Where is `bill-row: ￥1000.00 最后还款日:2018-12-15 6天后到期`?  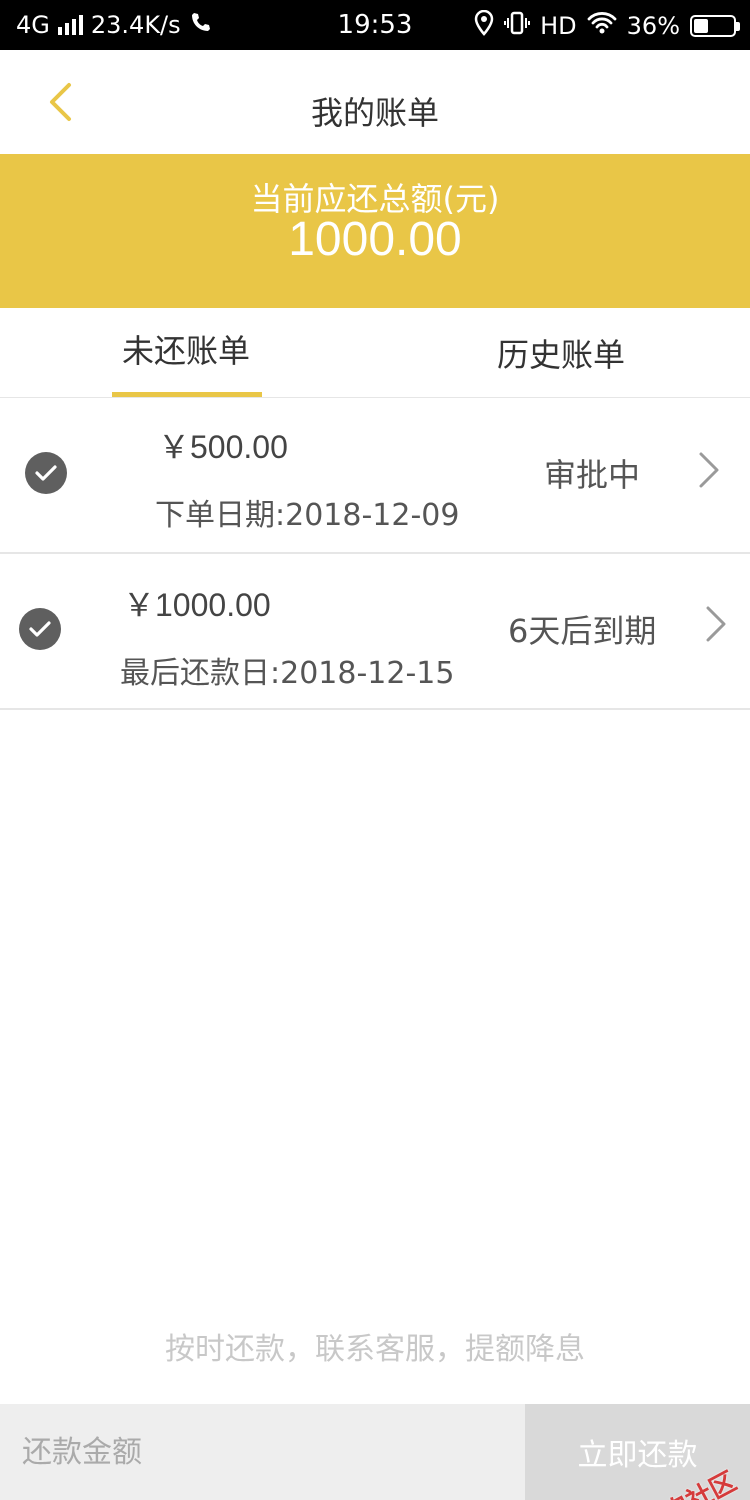
bill-row: ￥1000.00 最后还款日:2018-12-15 6天后到期 is located at coordinates (375, 632).